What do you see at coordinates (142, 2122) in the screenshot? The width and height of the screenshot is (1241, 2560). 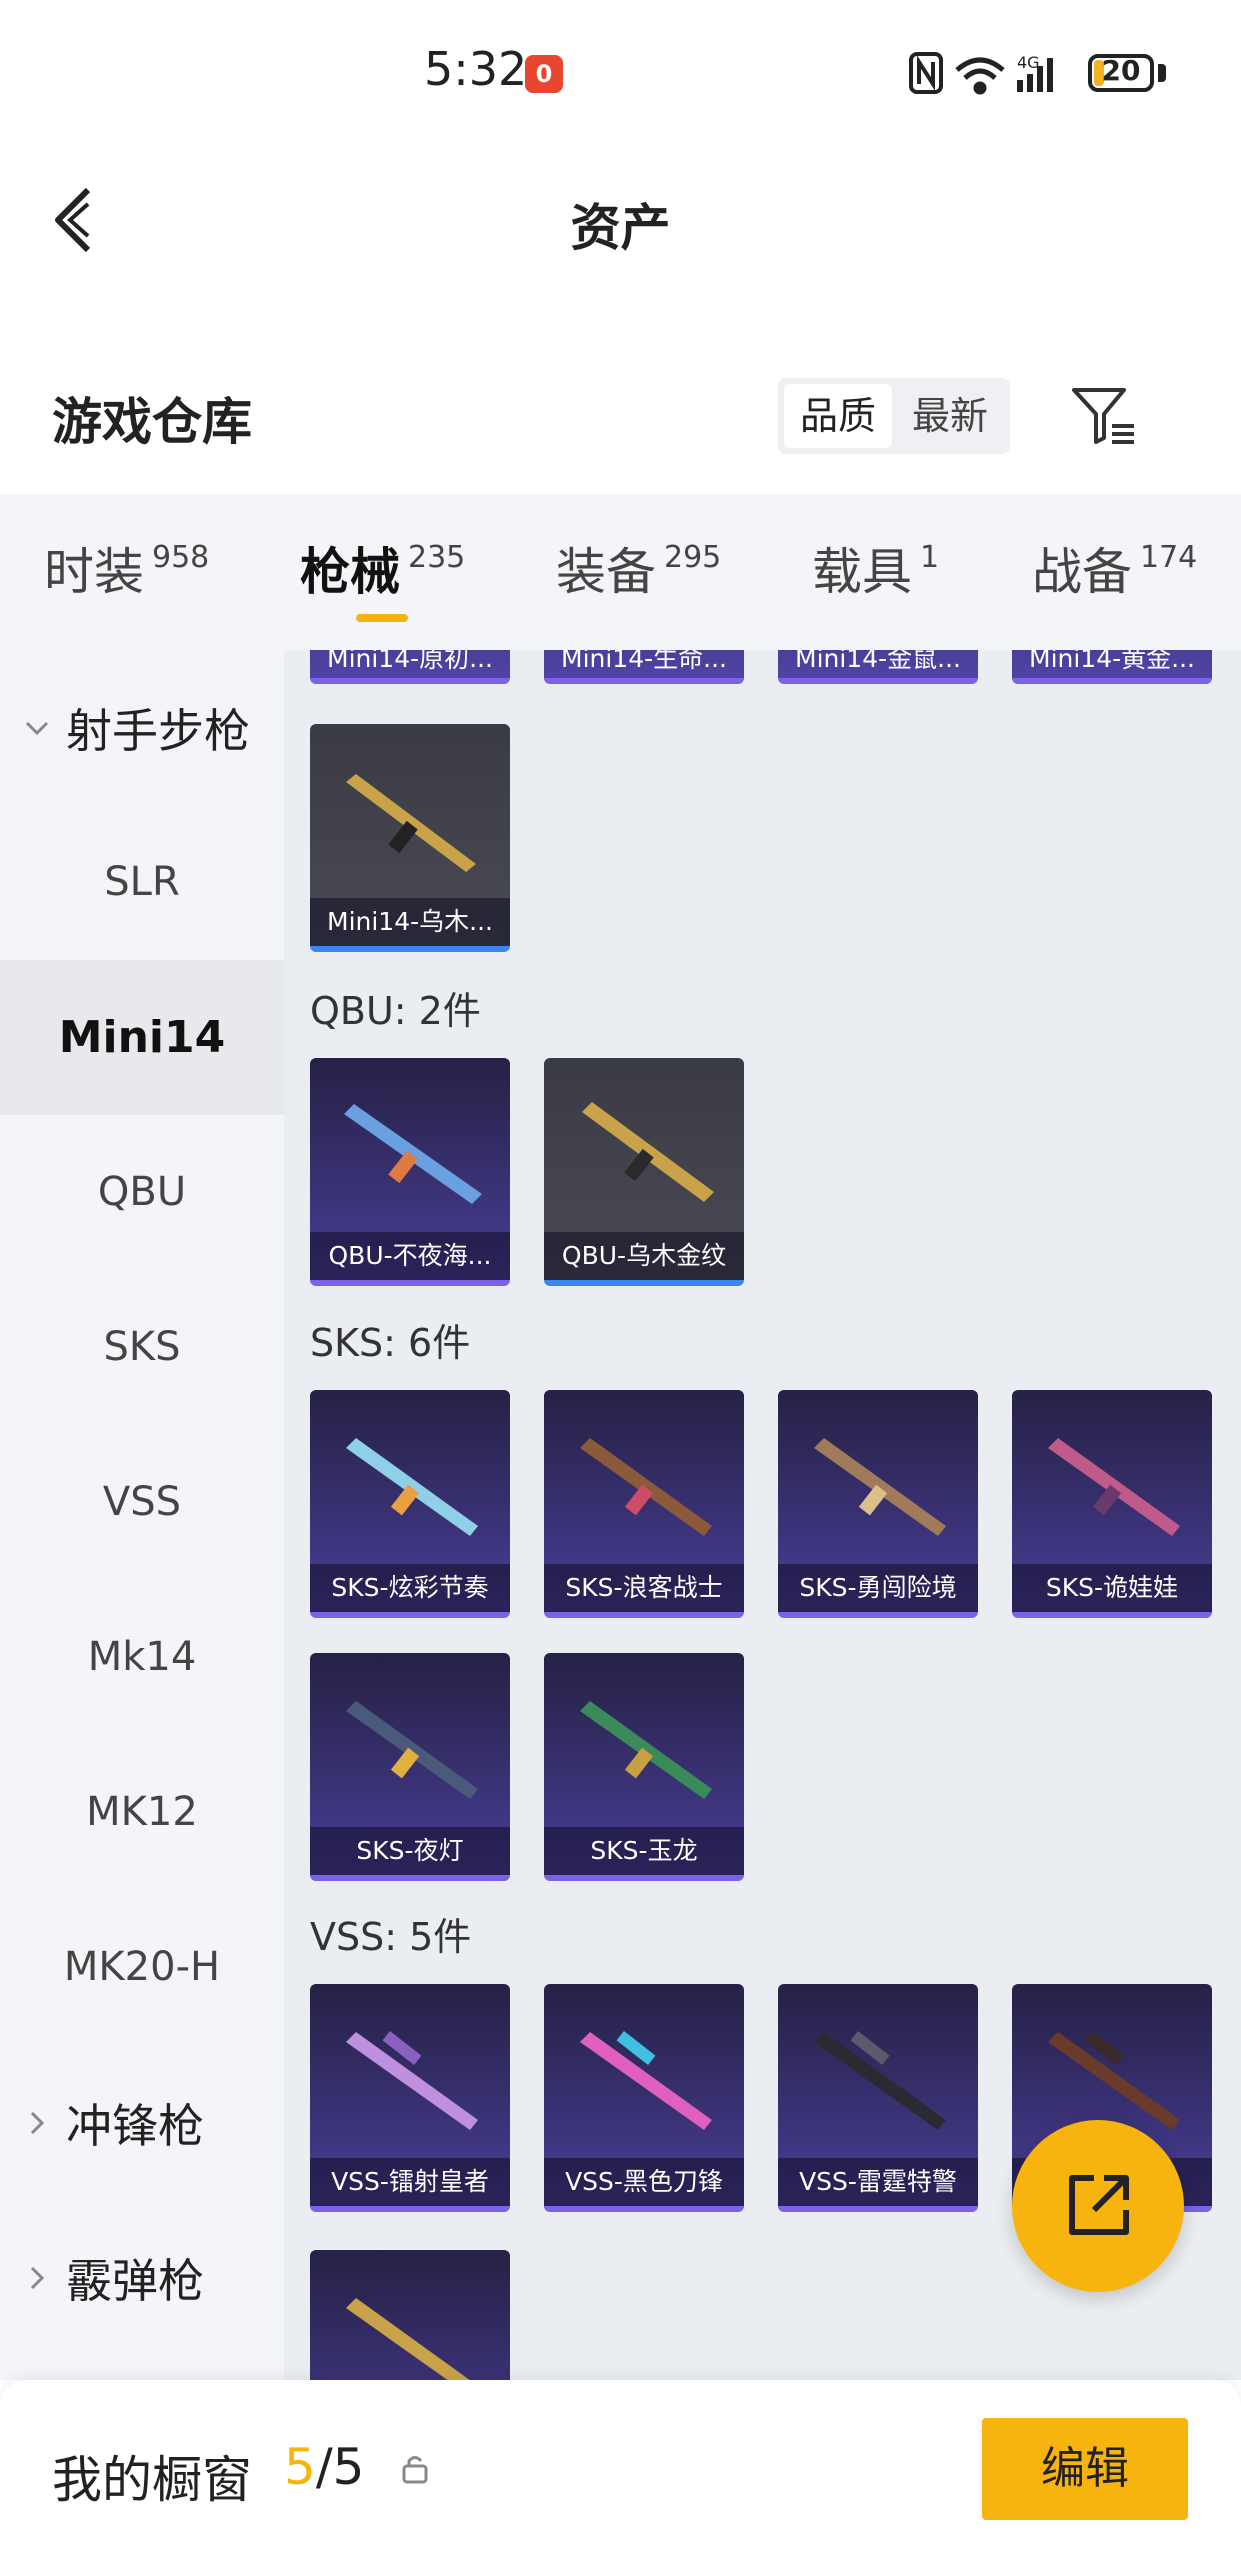 I see `sidebar-group-smg: 冲锋枪` at bounding box center [142, 2122].